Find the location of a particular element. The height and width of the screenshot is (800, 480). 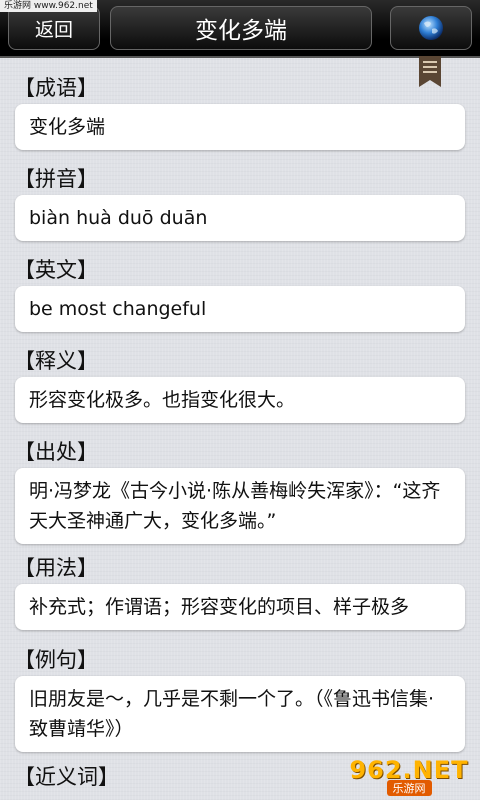

english-card: be most changeful is located at coordinates (240, 309).